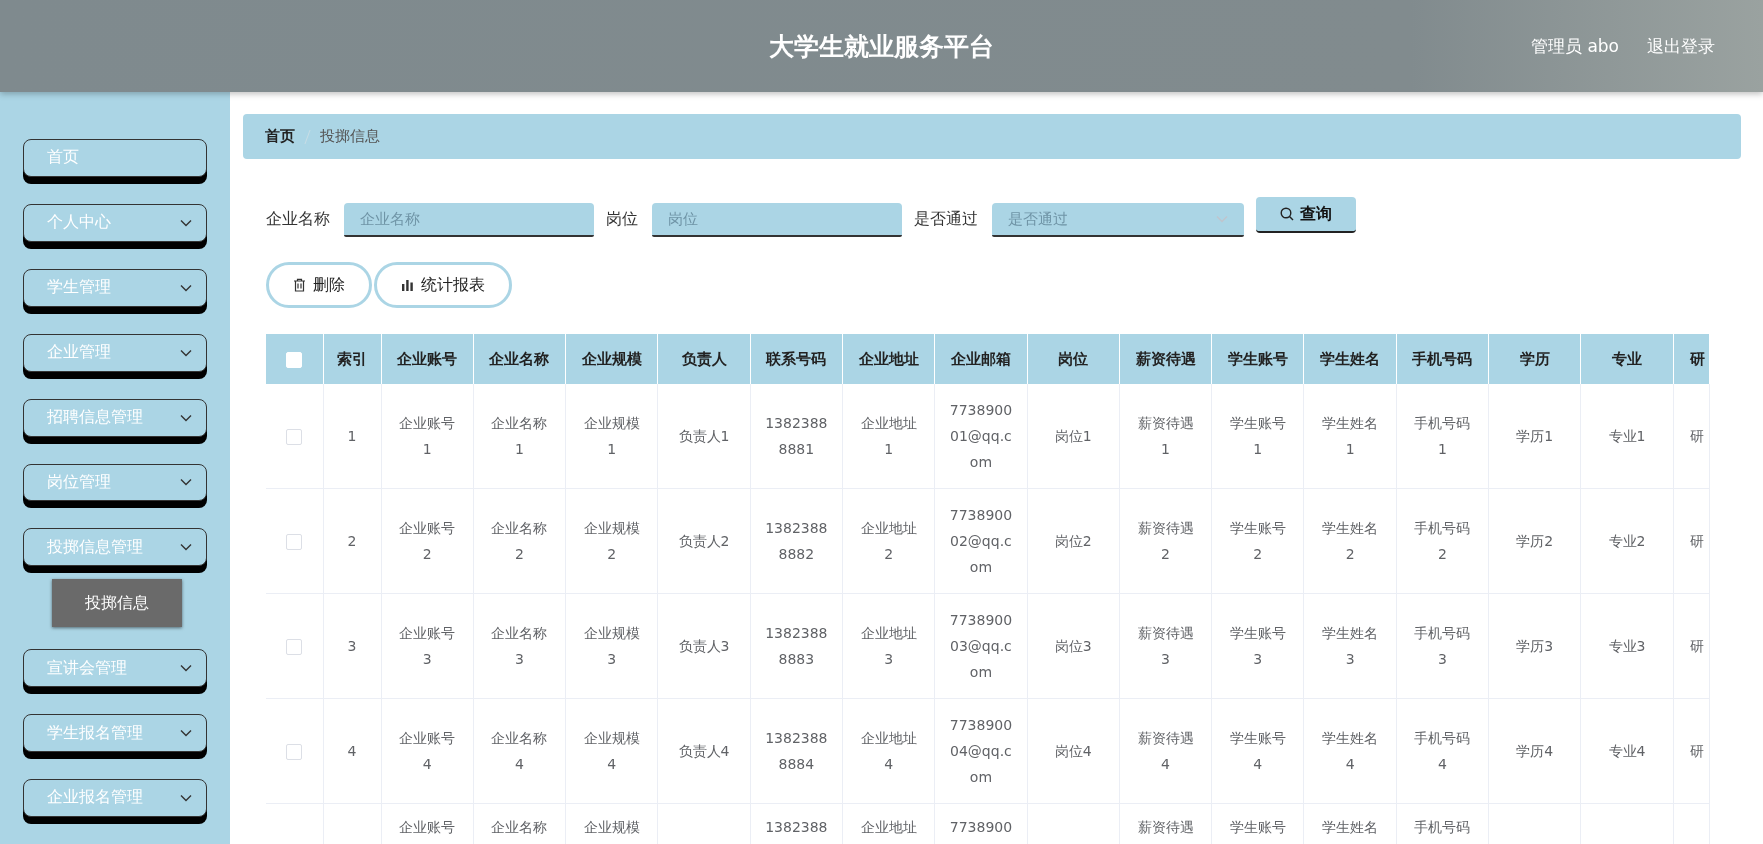 The width and height of the screenshot is (1763, 844). Describe the element at coordinates (519, 646) in the screenshot. I see `table-cell: 企业名称3` at that location.